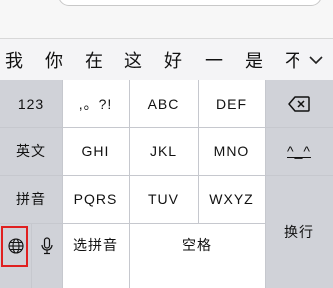 This screenshot has height=288, width=333. I want to click on candidate-6: 是, so click(254, 60).